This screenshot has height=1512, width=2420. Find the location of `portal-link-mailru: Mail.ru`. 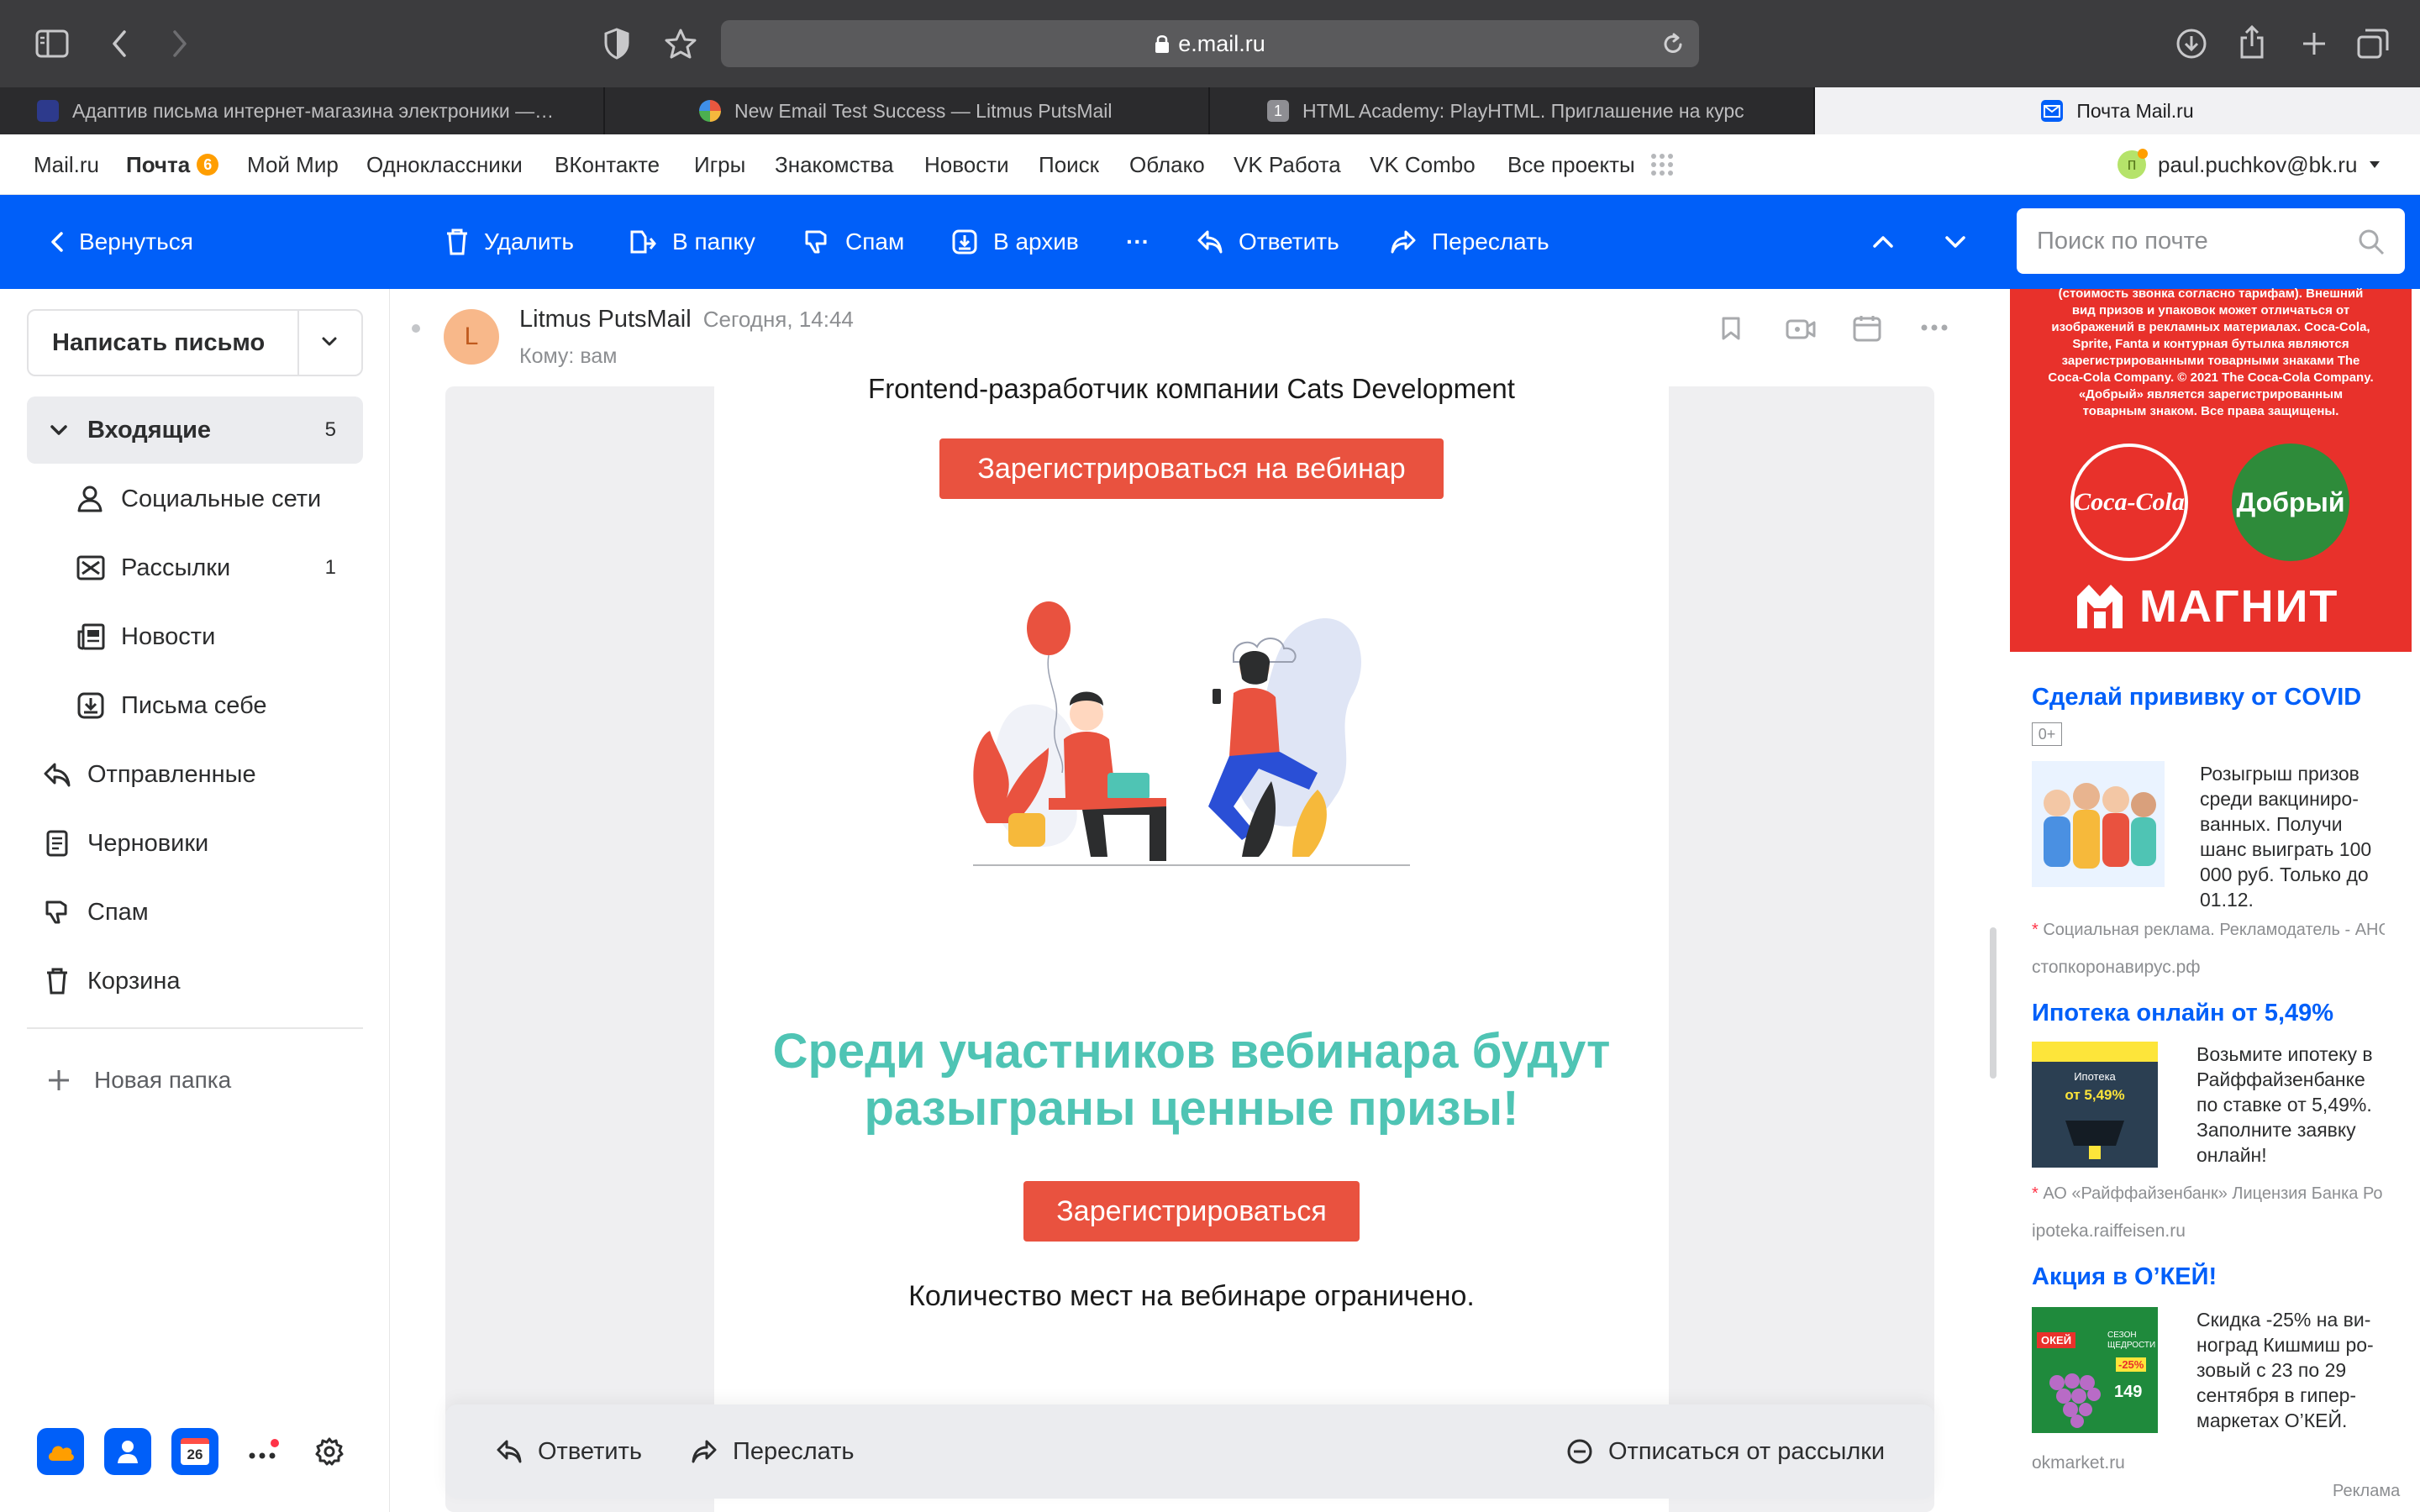

portal-link-mailru: Mail.ru is located at coordinates (66, 164).